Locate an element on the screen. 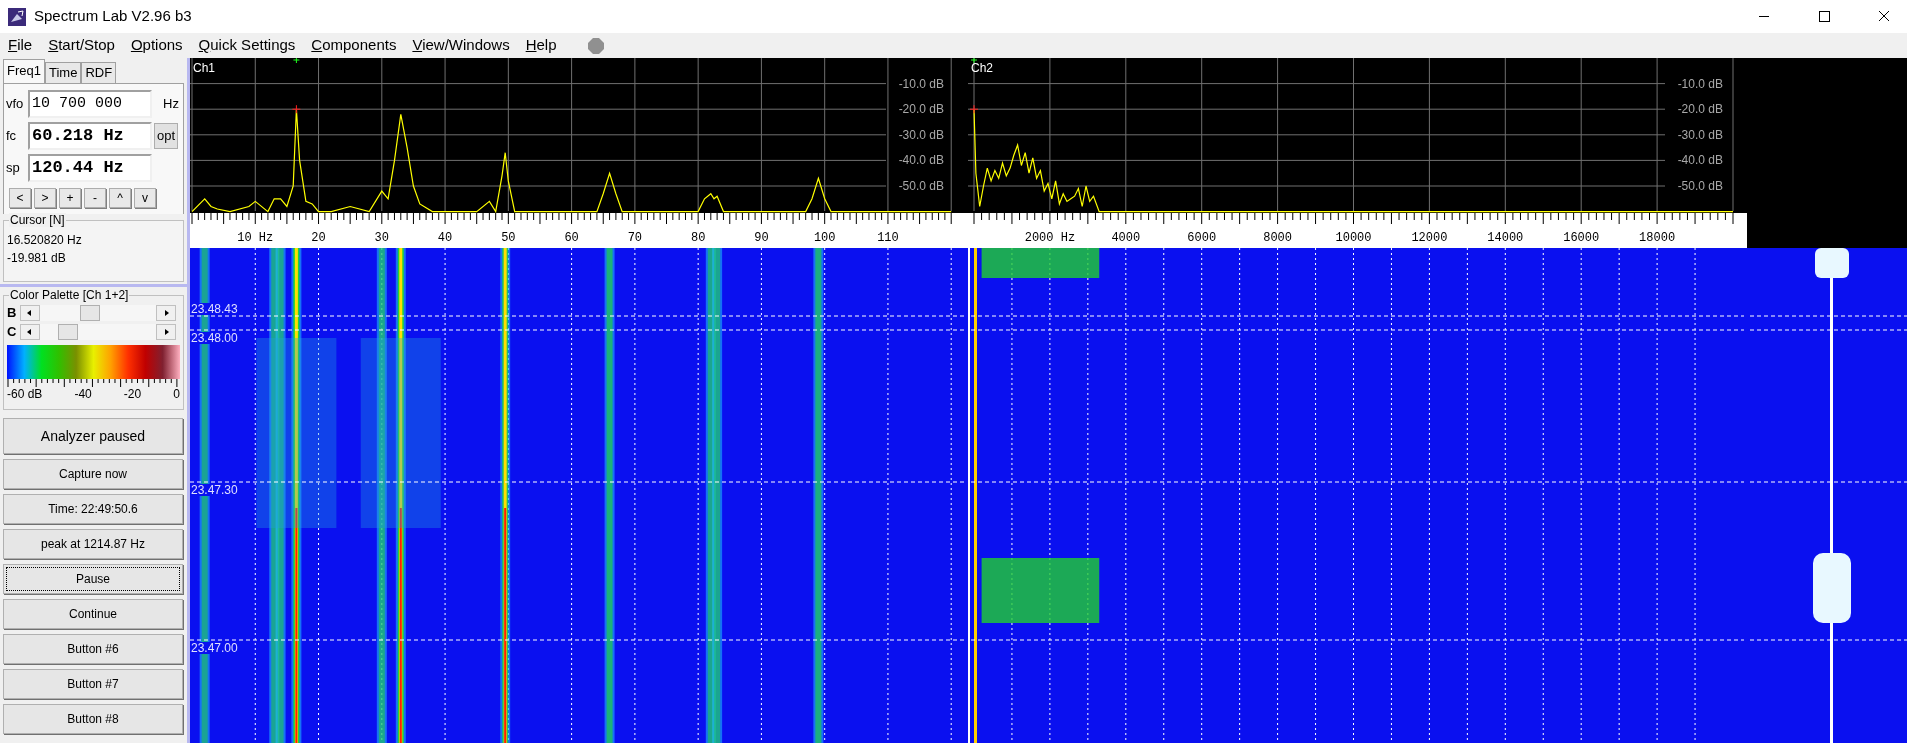 This screenshot has width=1907, height=743. nav-button: - is located at coordinates (95, 198).